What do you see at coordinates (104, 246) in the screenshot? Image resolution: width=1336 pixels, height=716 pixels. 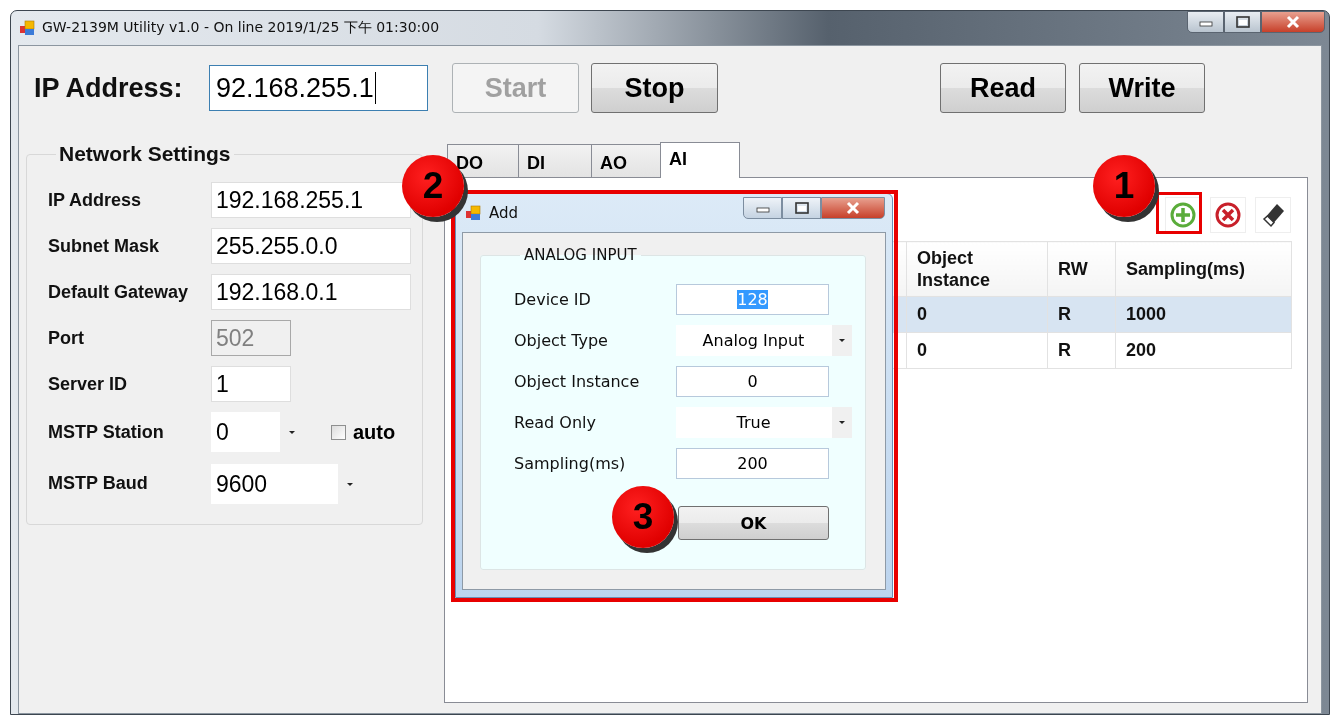 I see `field-label: Subnet Mask` at bounding box center [104, 246].